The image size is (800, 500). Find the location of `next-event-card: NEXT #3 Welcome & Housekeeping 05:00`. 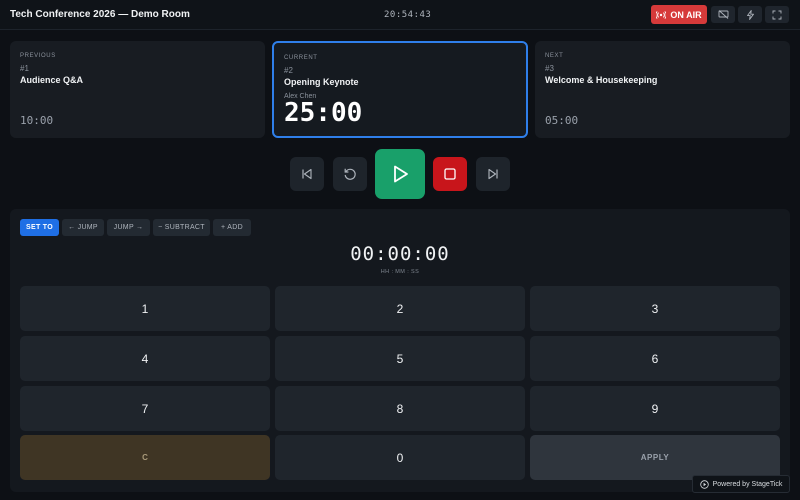

next-event-card: NEXT #3 Welcome & Housekeeping 05:00 is located at coordinates (662, 89).